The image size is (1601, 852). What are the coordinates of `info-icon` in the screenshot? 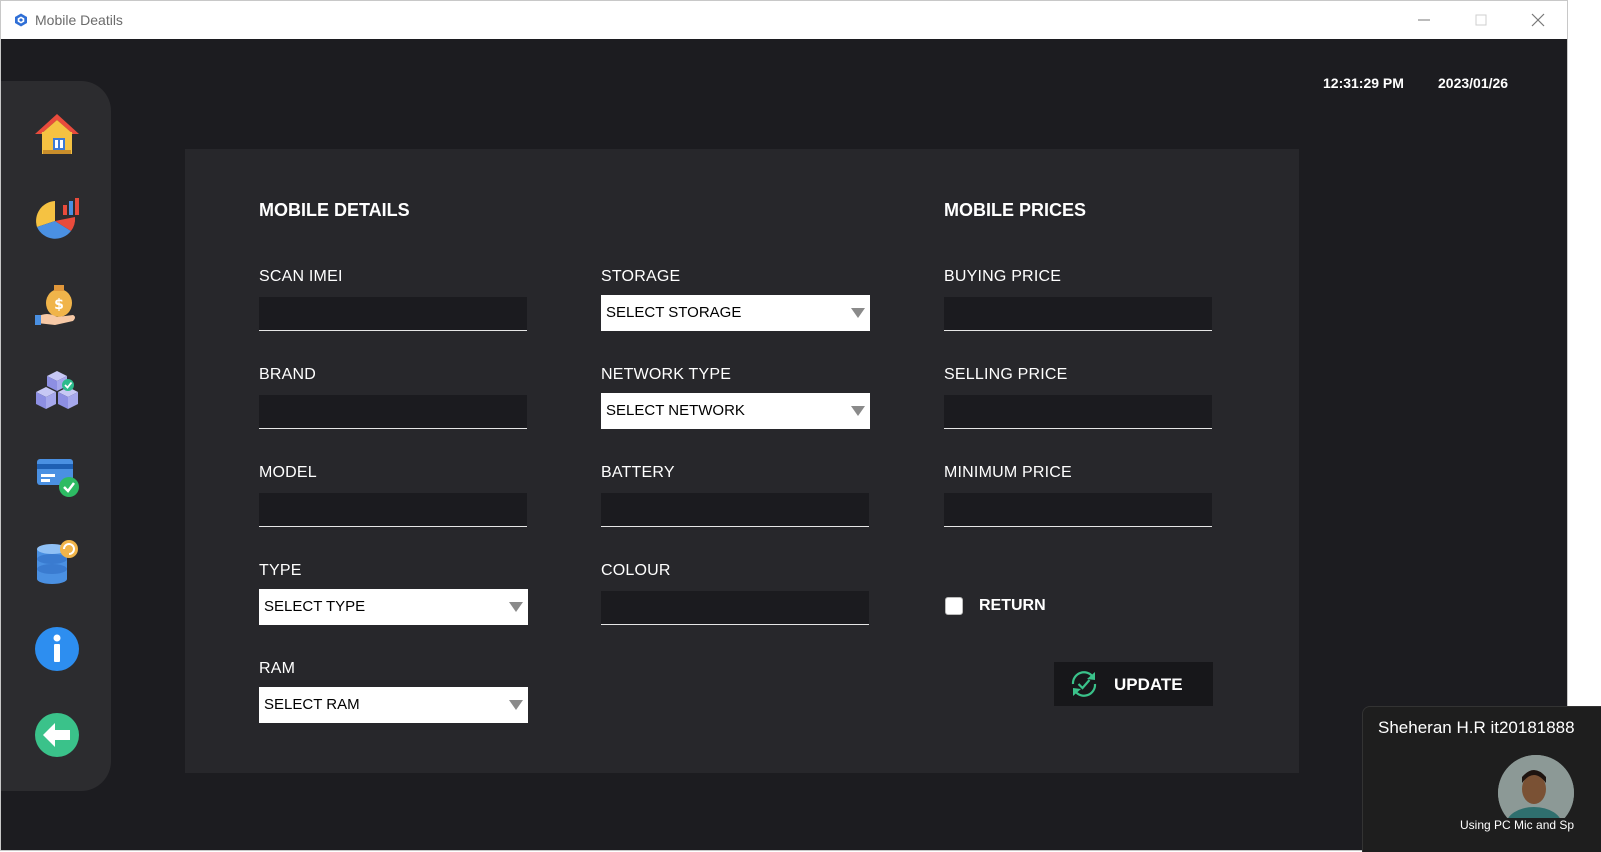 It's located at (57, 649).